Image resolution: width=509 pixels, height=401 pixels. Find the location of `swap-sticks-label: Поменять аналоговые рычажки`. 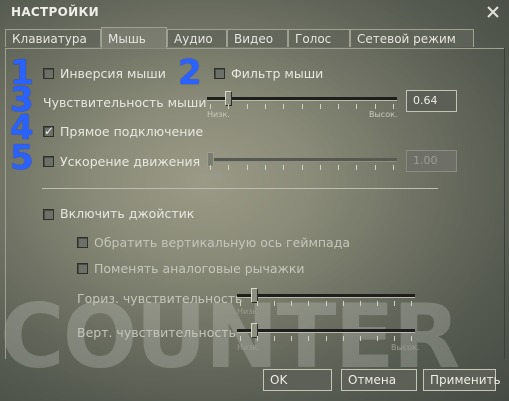

swap-sticks-label: Поменять аналоговые рычажки is located at coordinates (199, 268).